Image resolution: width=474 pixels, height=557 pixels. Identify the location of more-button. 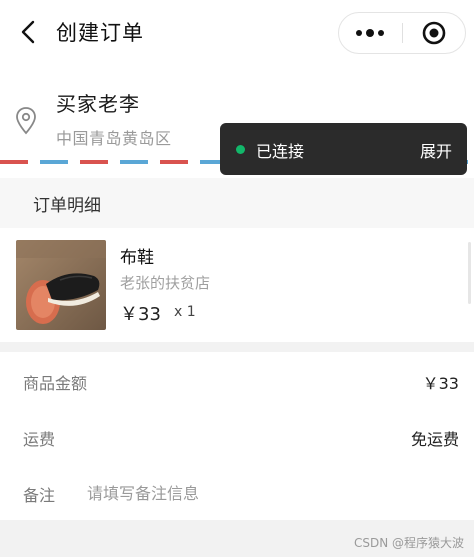
(370, 33).